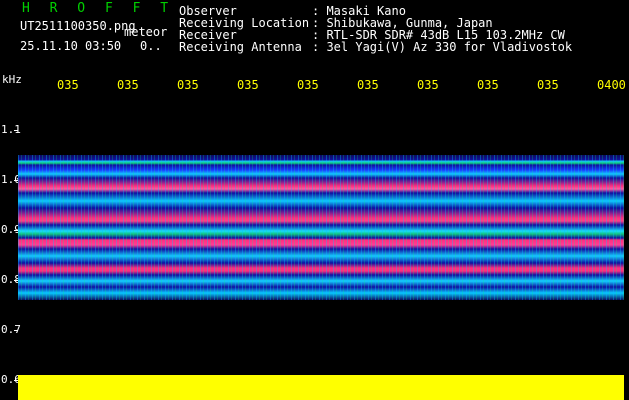 The height and width of the screenshot is (400, 629). What do you see at coordinates (78, 26) in the screenshot?
I see `file-name: UT2511100350.png` at bounding box center [78, 26].